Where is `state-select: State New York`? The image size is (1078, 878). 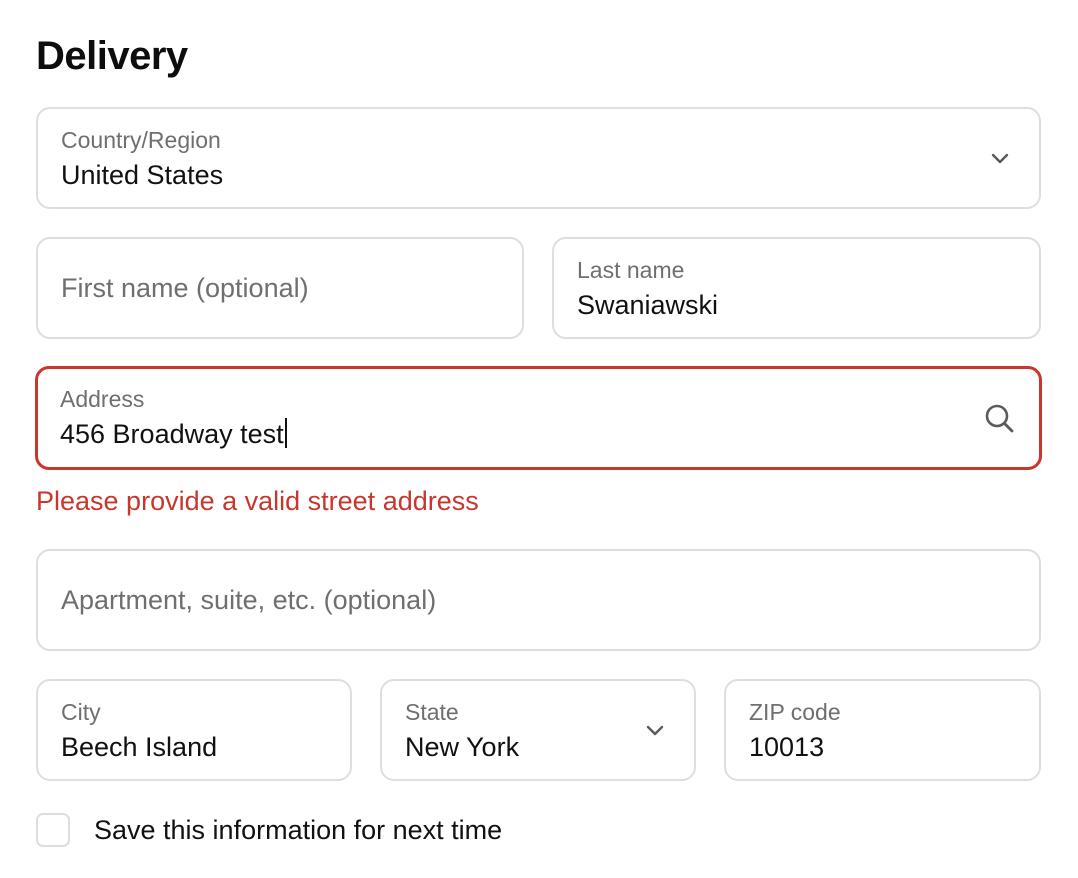
state-select: State New York is located at coordinates (538, 730).